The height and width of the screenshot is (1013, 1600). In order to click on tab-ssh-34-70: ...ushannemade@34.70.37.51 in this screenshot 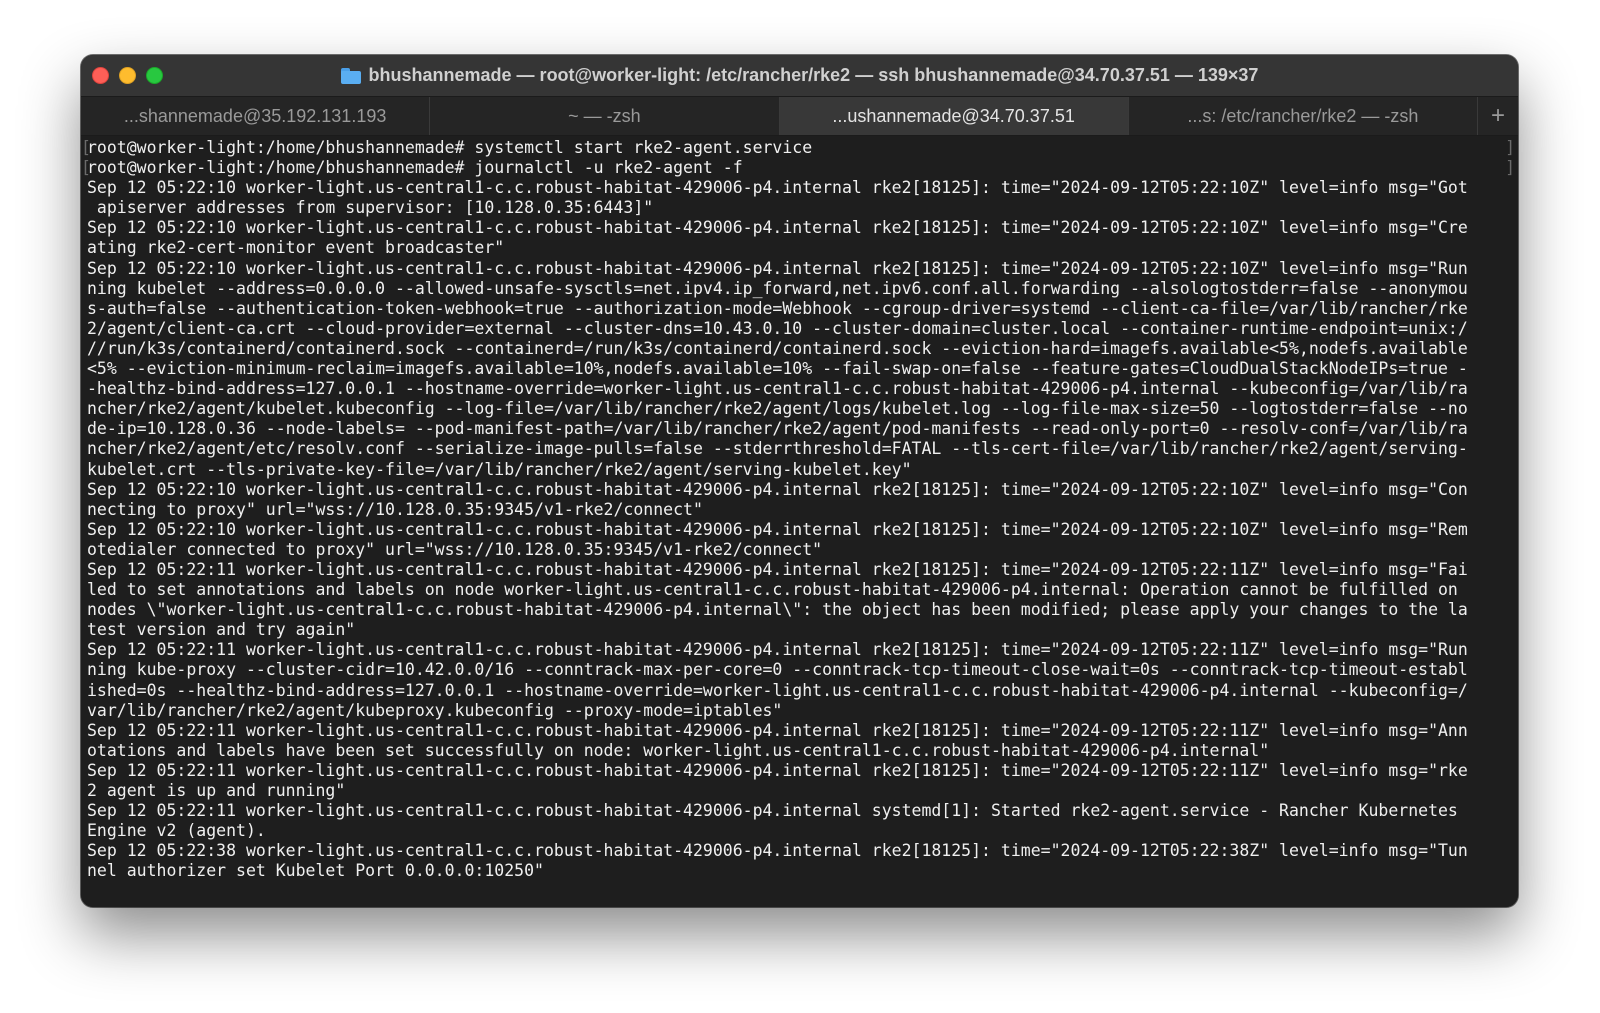, I will do `click(954, 116)`.